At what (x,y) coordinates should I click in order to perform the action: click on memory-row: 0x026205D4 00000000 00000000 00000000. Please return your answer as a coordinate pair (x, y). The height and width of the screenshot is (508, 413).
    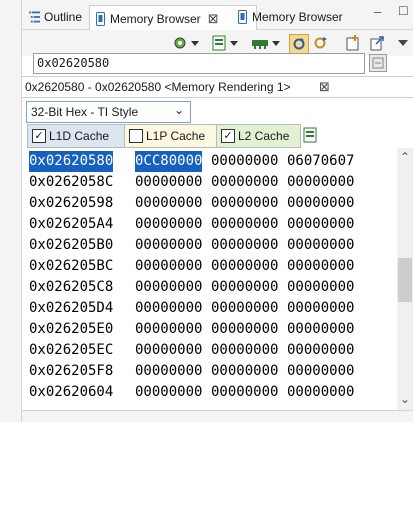
    Looking at the image, I should click on (188, 308).